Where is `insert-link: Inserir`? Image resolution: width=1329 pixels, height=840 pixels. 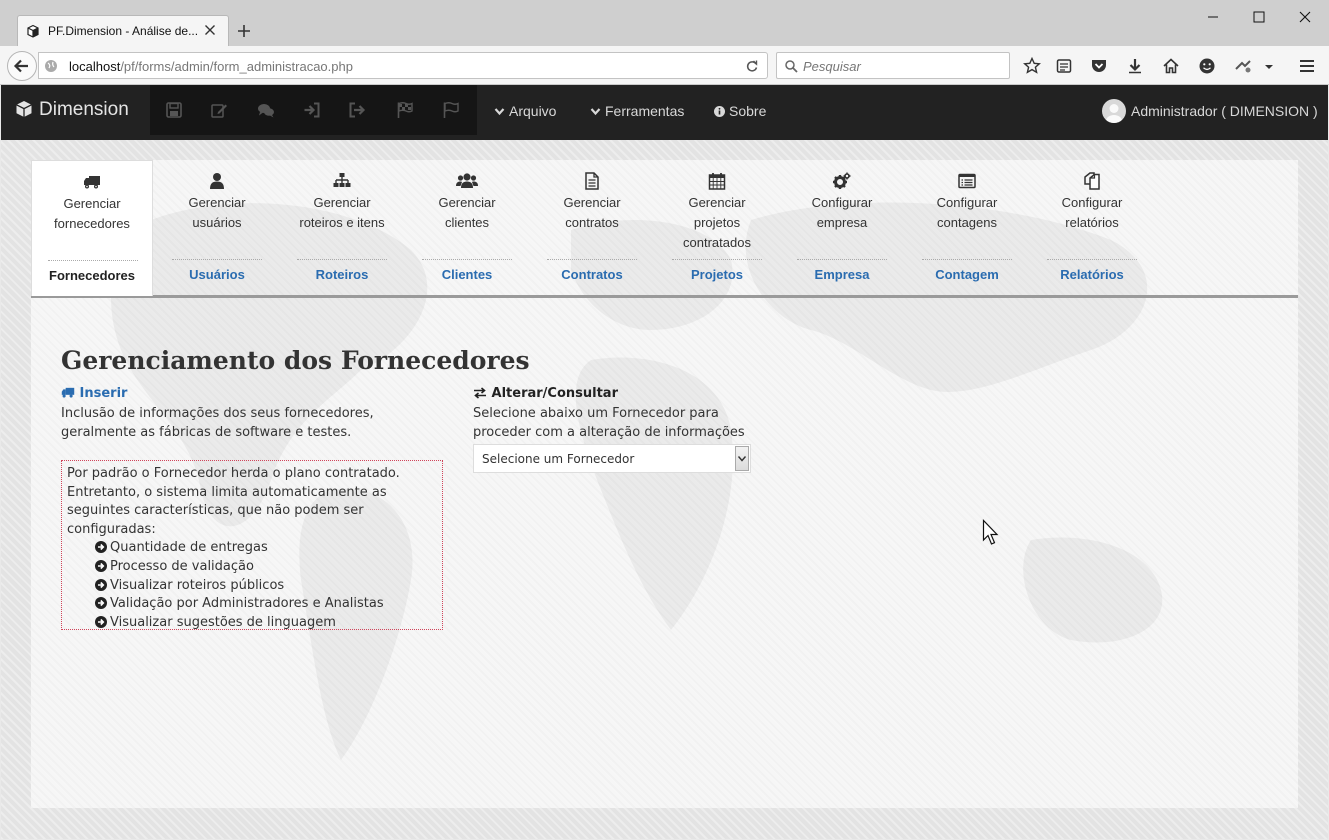 insert-link: Inserir is located at coordinates (94, 393).